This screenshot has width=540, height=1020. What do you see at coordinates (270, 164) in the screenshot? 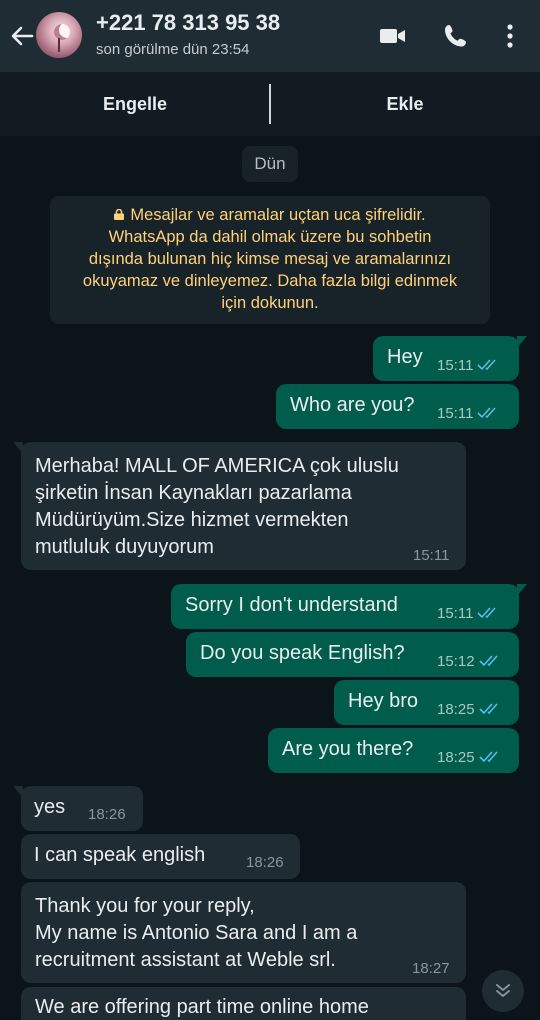
I see `date-chip: Dün` at bounding box center [270, 164].